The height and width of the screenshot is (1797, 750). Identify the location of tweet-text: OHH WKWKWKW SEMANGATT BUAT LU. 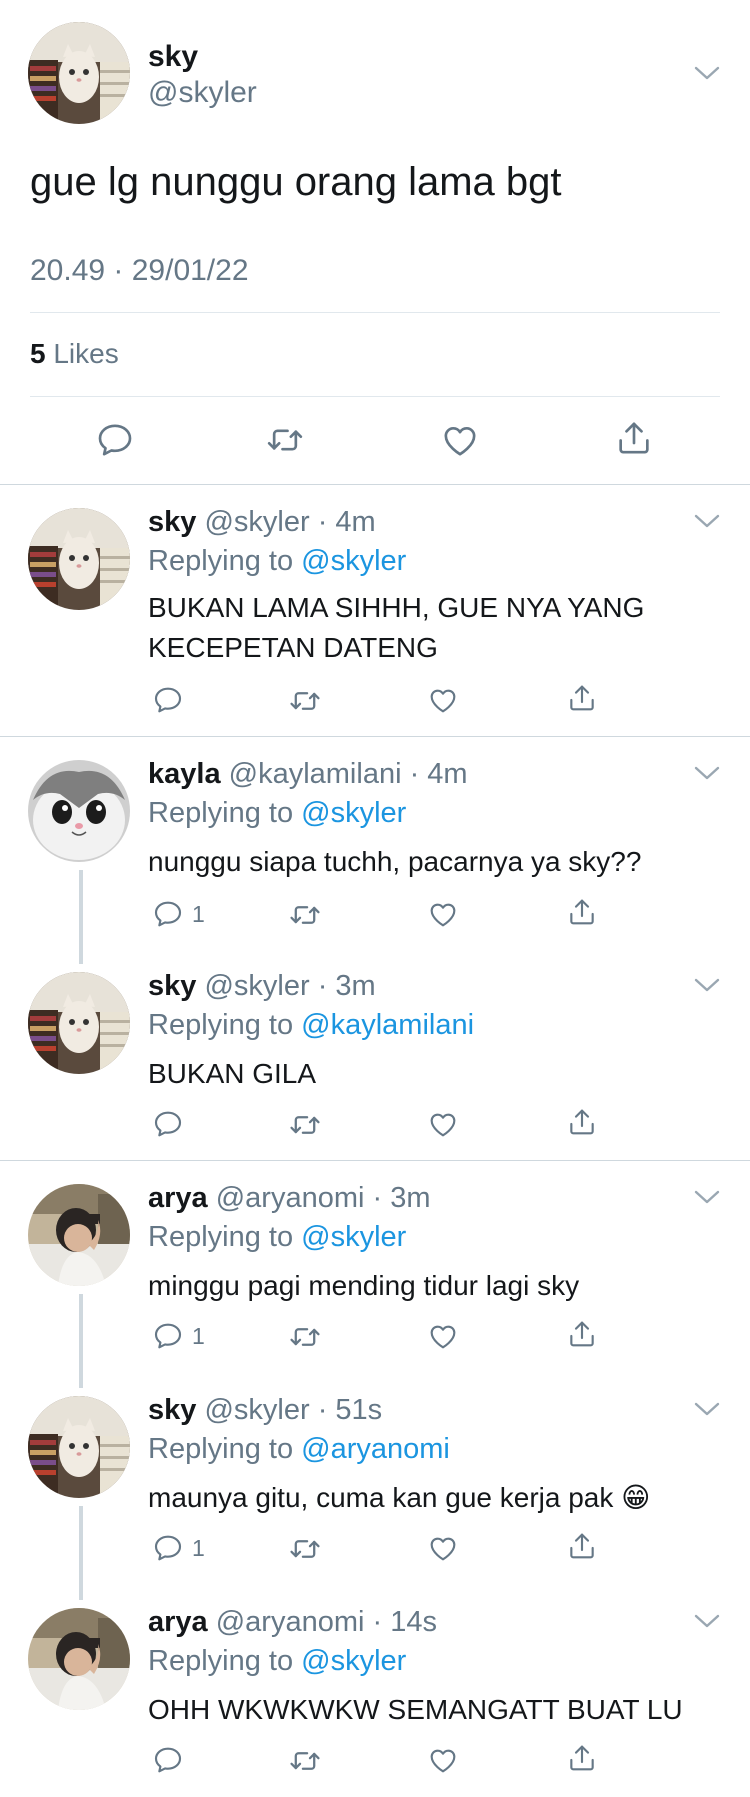
(415, 1709).